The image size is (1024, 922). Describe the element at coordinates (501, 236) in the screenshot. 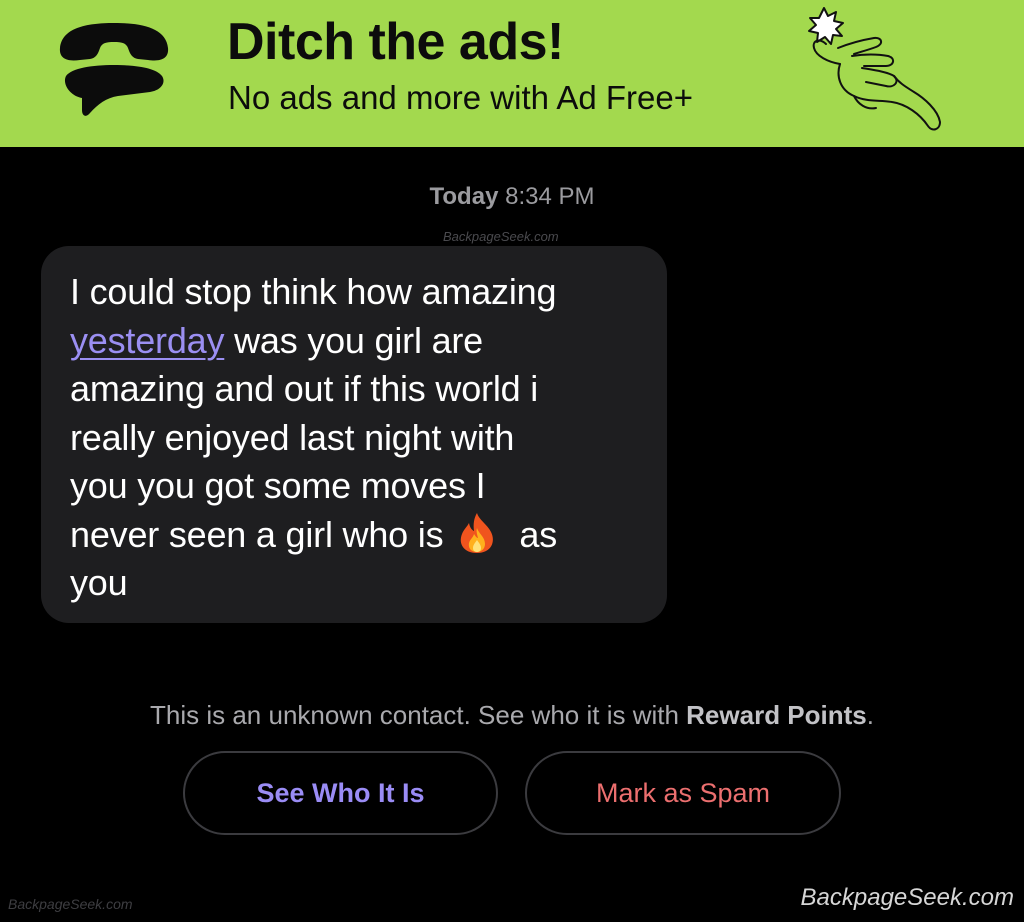

I see `watermark-top: BackpageSeek.com` at that location.